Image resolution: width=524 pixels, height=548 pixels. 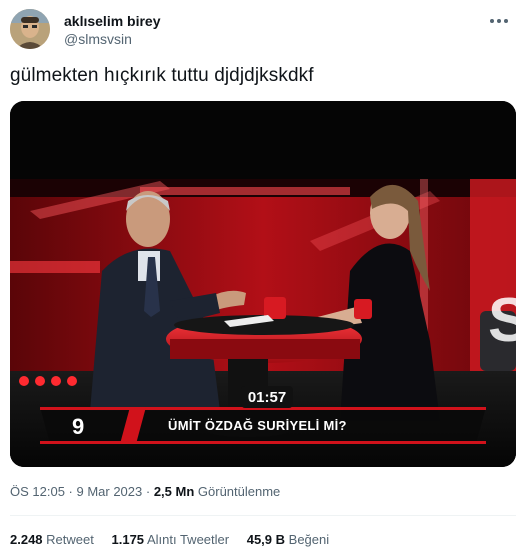 What do you see at coordinates (162, 75) in the screenshot?
I see `tweet-text: gülmekten hıçkırık tuttu djdjdjkskdkf` at bounding box center [162, 75].